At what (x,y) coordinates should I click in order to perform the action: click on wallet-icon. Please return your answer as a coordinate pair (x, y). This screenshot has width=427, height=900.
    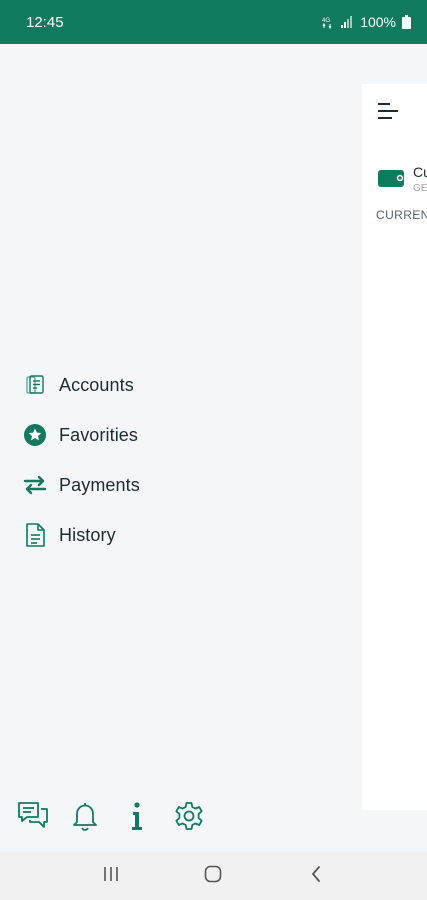
    Looking at the image, I should click on (391, 180).